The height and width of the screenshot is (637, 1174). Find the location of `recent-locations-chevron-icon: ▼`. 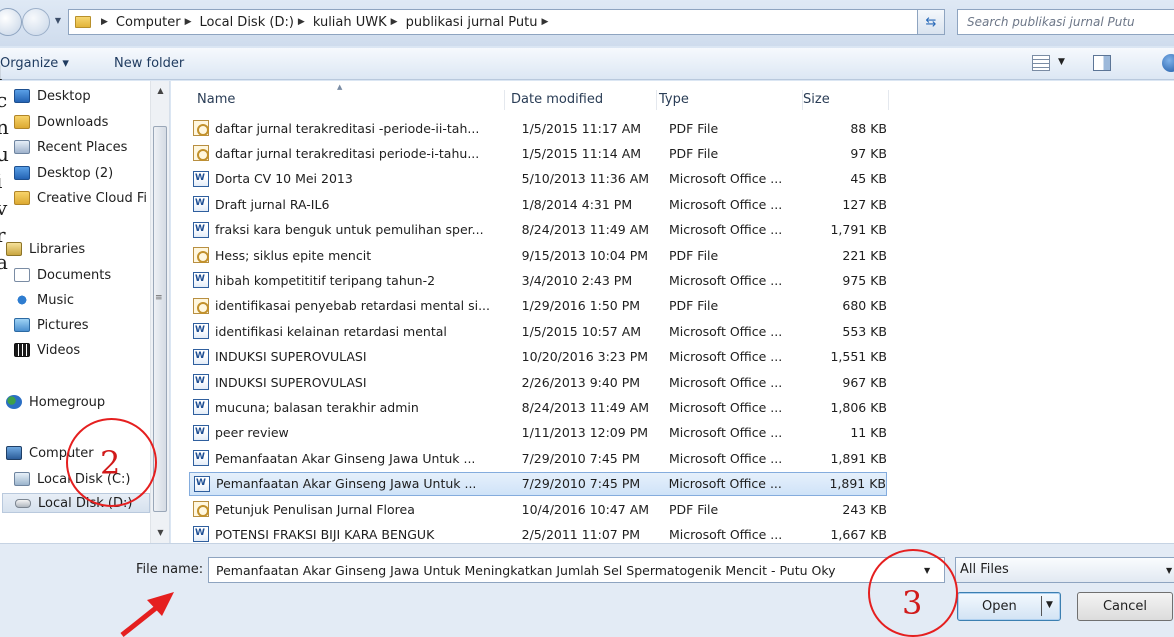

recent-locations-chevron-icon: ▼ is located at coordinates (58, 21).